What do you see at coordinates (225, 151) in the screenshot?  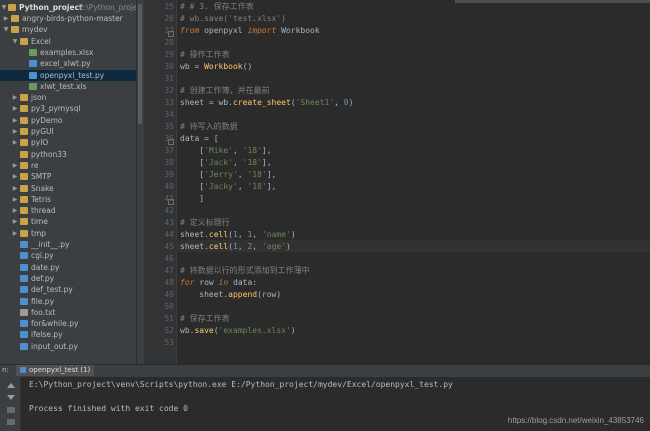 I see `code-line: ['Mike', '18'],` at bounding box center [225, 151].